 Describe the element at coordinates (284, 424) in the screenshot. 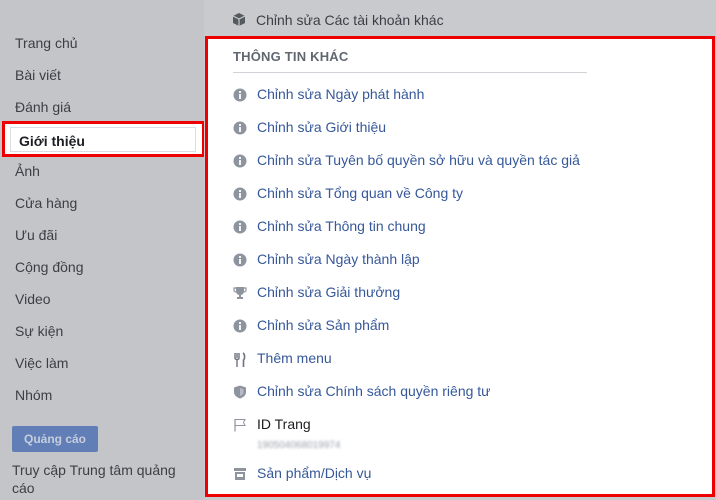

I see `page-id-label: ID Trang` at that location.